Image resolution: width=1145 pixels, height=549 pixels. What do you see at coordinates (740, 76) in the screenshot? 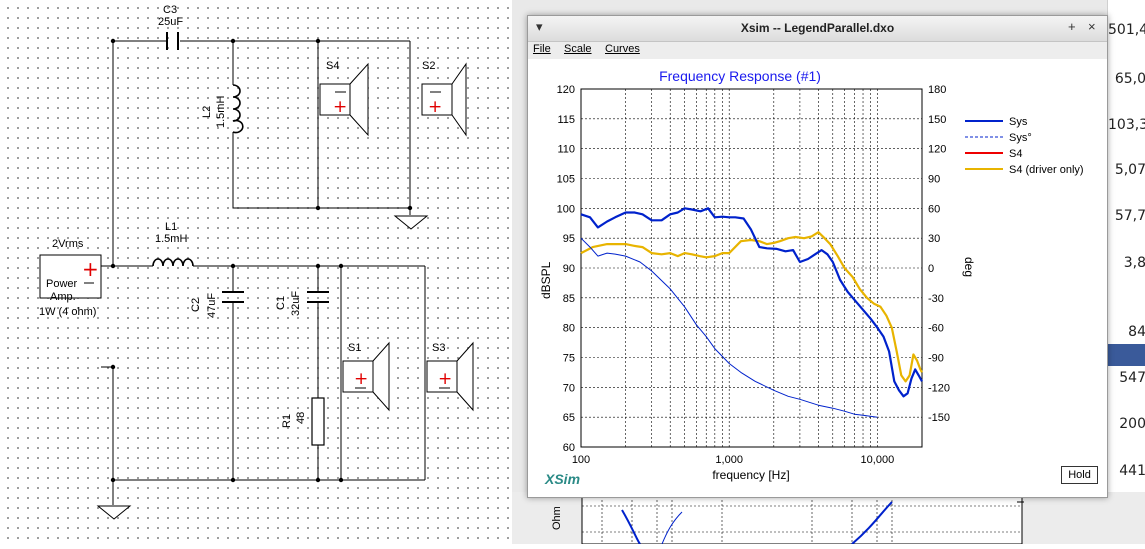
I see `chart-title: Frequency Response (#1)` at bounding box center [740, 76].